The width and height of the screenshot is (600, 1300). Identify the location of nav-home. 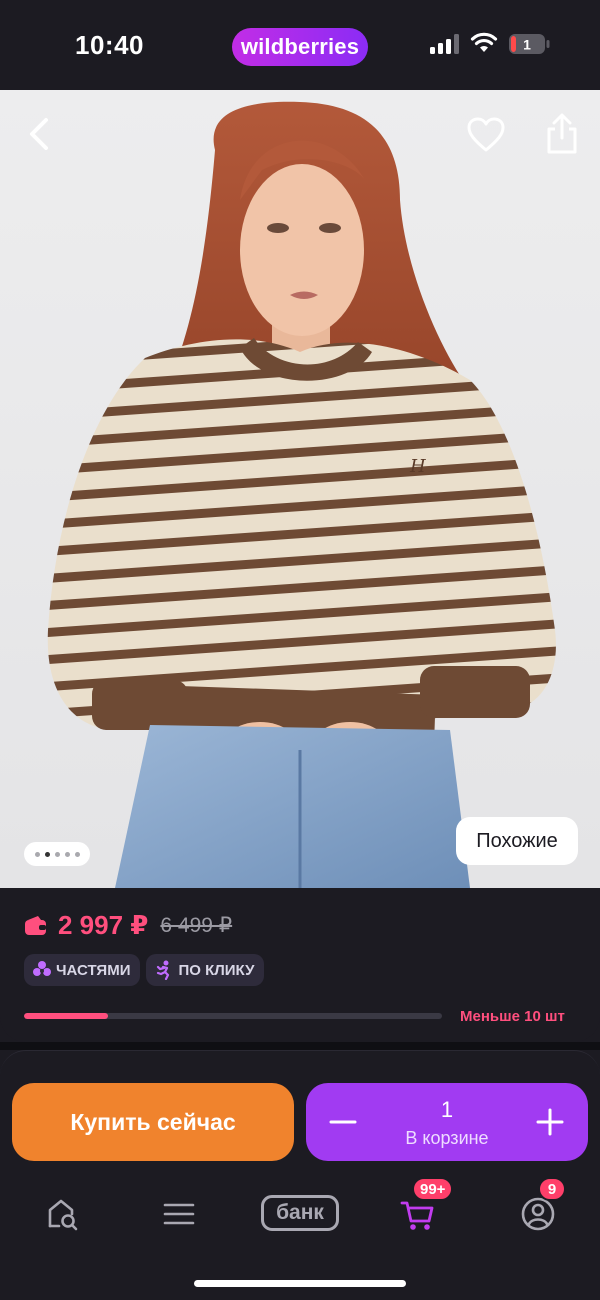
(62, 1214).